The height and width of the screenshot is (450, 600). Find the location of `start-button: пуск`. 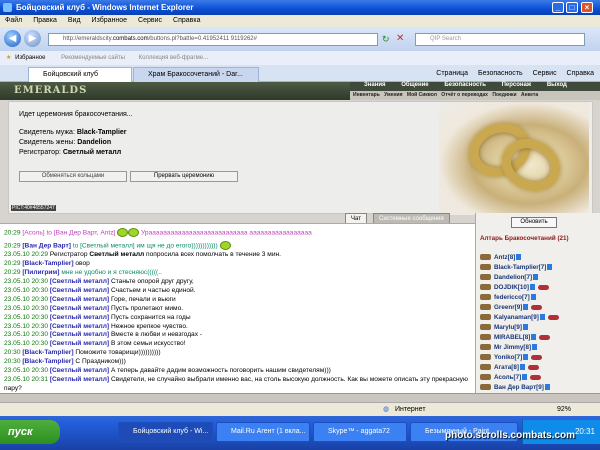

start-button: пуск is located at coordinates (30, 432).